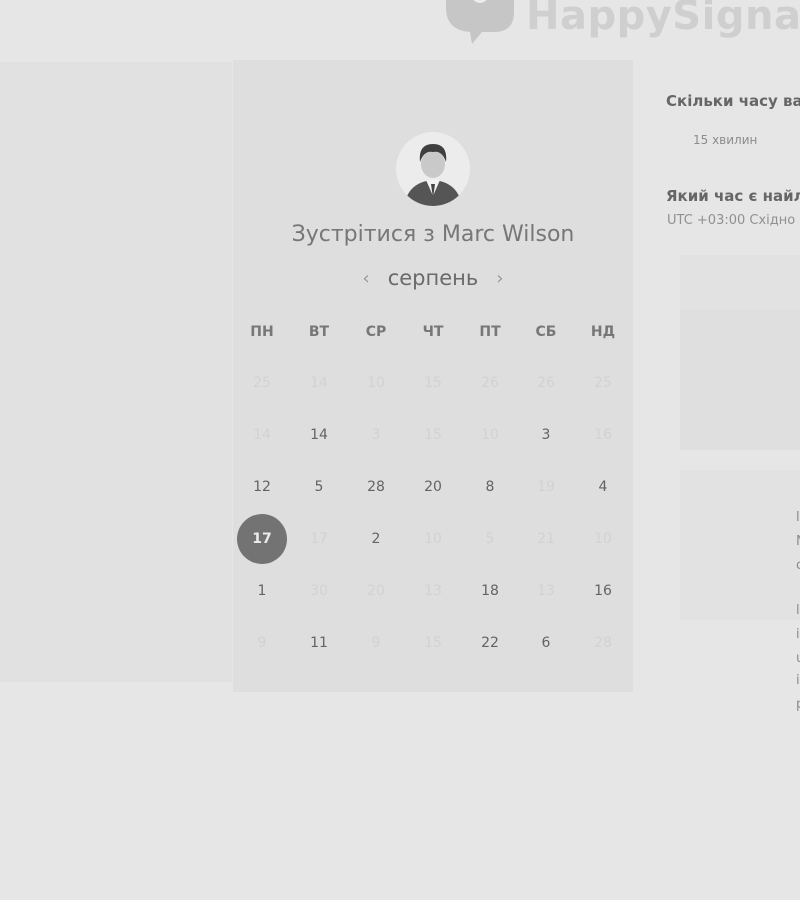 The image size is (800, 900). I want to click on weekday-label: НД, so click(603, 332).